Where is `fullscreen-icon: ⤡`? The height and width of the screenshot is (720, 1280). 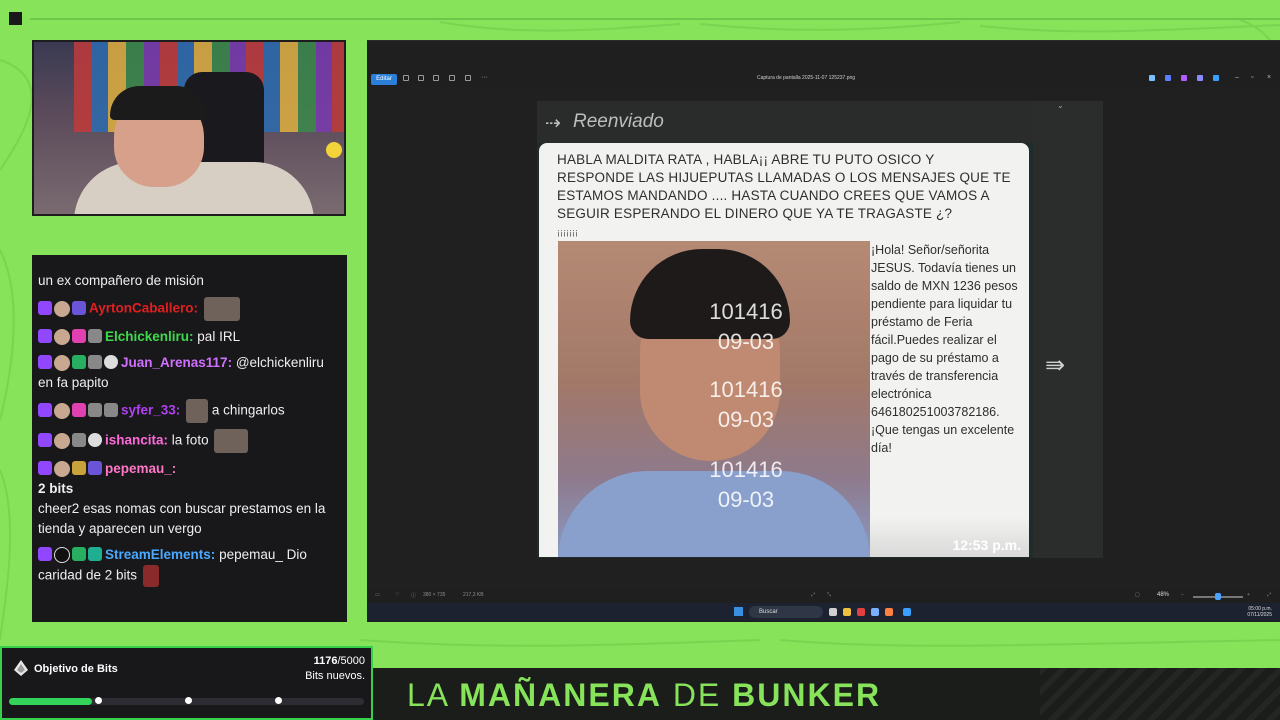 fullscreen-icon: ⤡ is located at coordinates (829, 595).